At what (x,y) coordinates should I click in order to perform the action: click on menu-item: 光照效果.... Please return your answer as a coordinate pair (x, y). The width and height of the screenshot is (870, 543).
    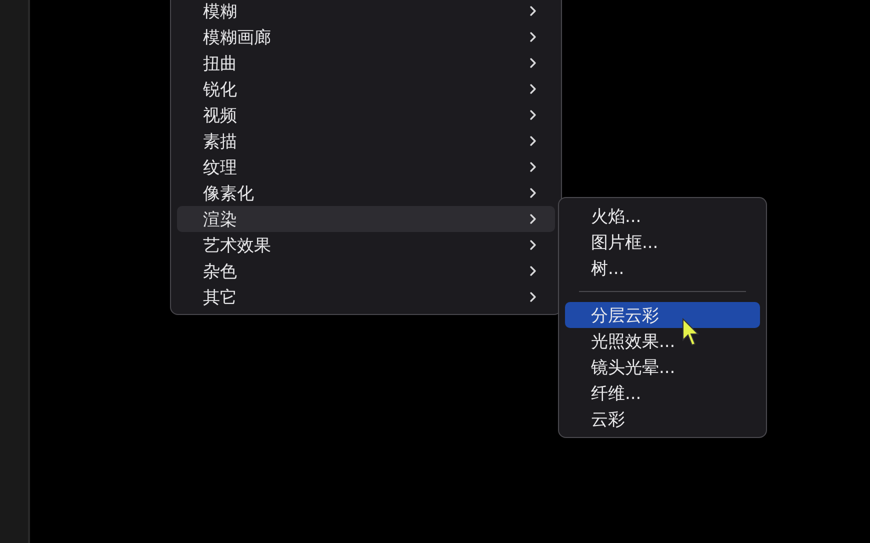
    Looking at the image, I should click on (662, 341).